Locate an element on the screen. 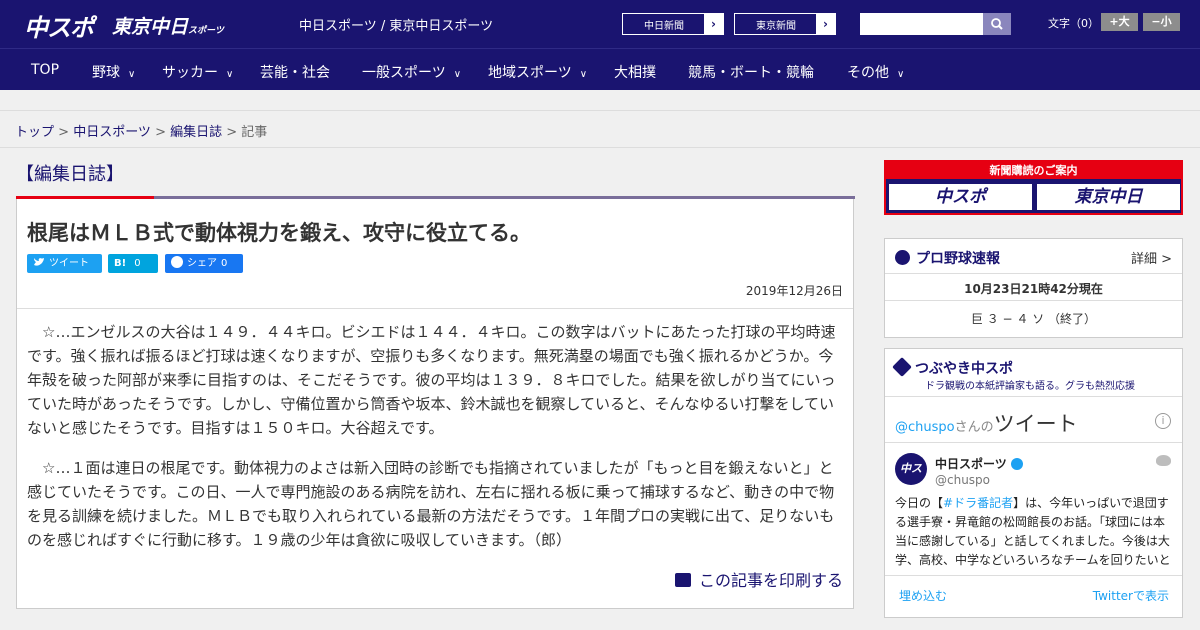 The width and height of the screenshot is (1200, 630). nav-label: 大相撲 is located at coordinates (635, 73).